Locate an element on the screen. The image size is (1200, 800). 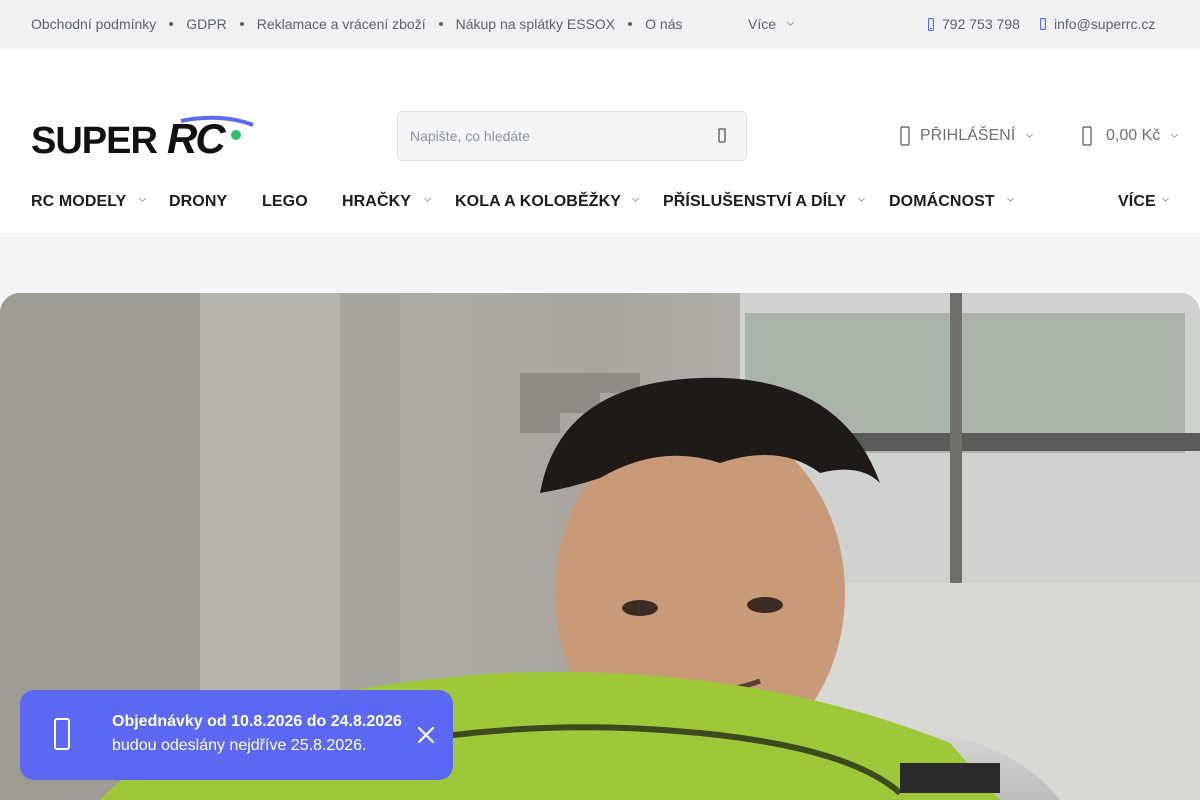
nav-item-prislusenstvi: PŘÍSLUŠENSTVÍ A DÍLY is located at coordinates (754, 202).